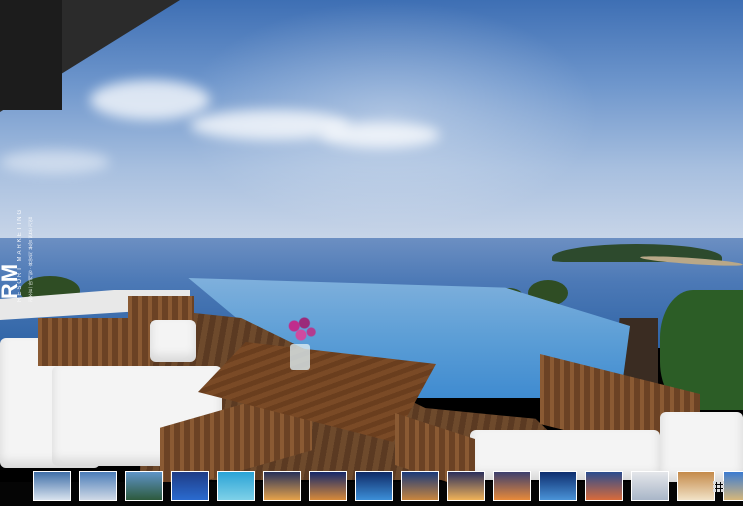  Describe the element at coordinates (300, 357) in the screenshot. I see `glass-vase` at that location.